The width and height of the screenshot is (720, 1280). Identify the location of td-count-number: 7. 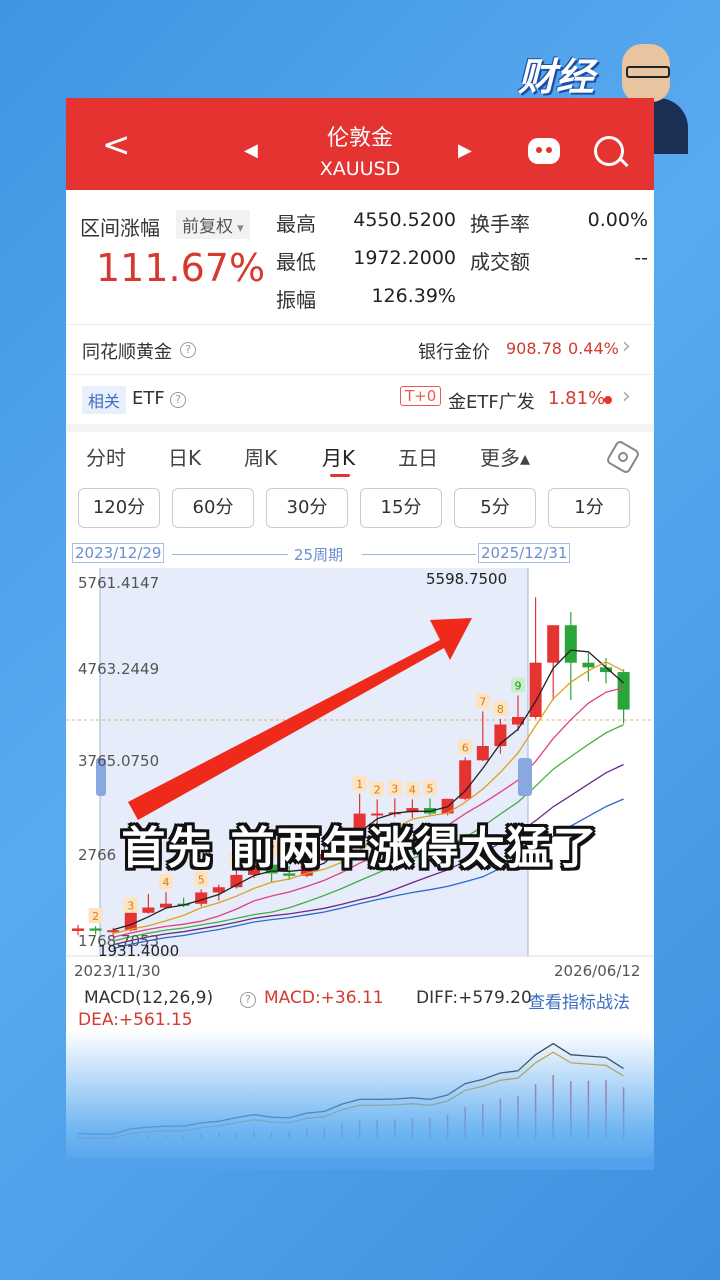
(482, 701).